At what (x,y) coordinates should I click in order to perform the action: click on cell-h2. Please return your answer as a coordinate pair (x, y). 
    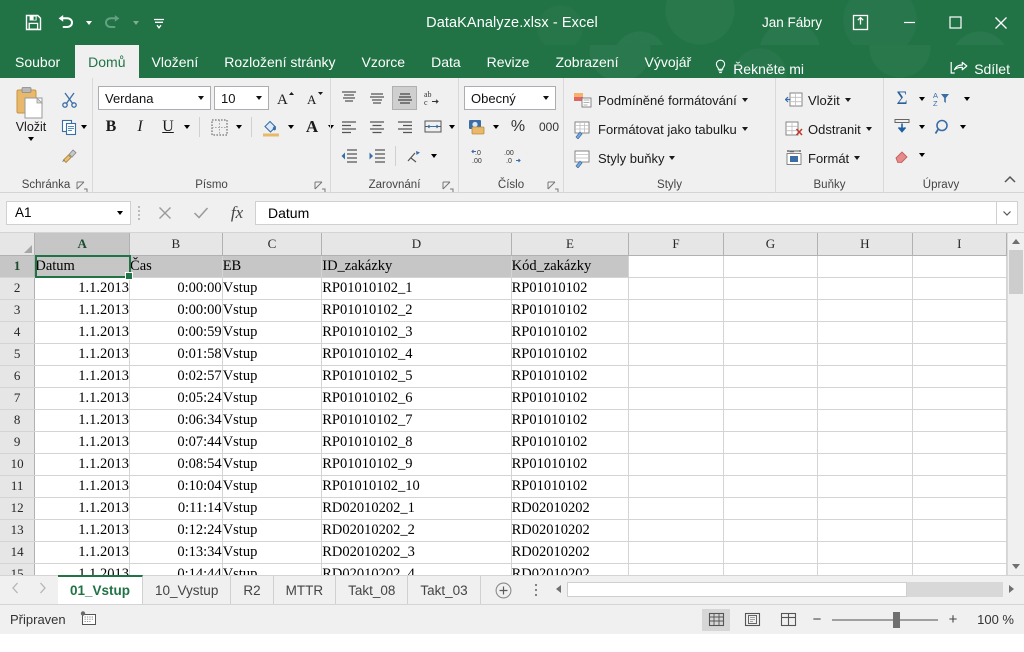
    Looking at the image, I should click on (865, 288).